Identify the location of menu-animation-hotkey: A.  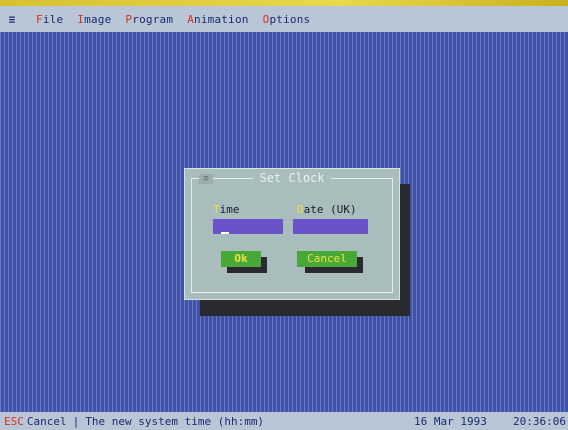
(191, 19).